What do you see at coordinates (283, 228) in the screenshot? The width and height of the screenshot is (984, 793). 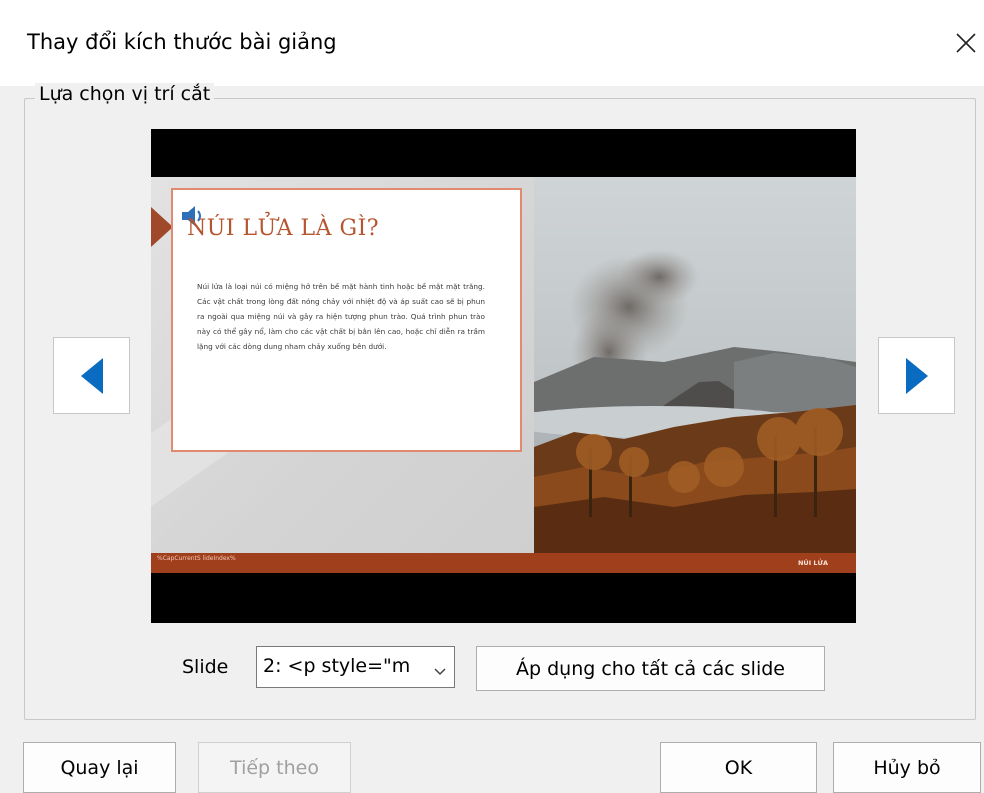 I see `slide-heading: NÚI LỬA LÀ GÌ?` at bounding box center [283, 228].